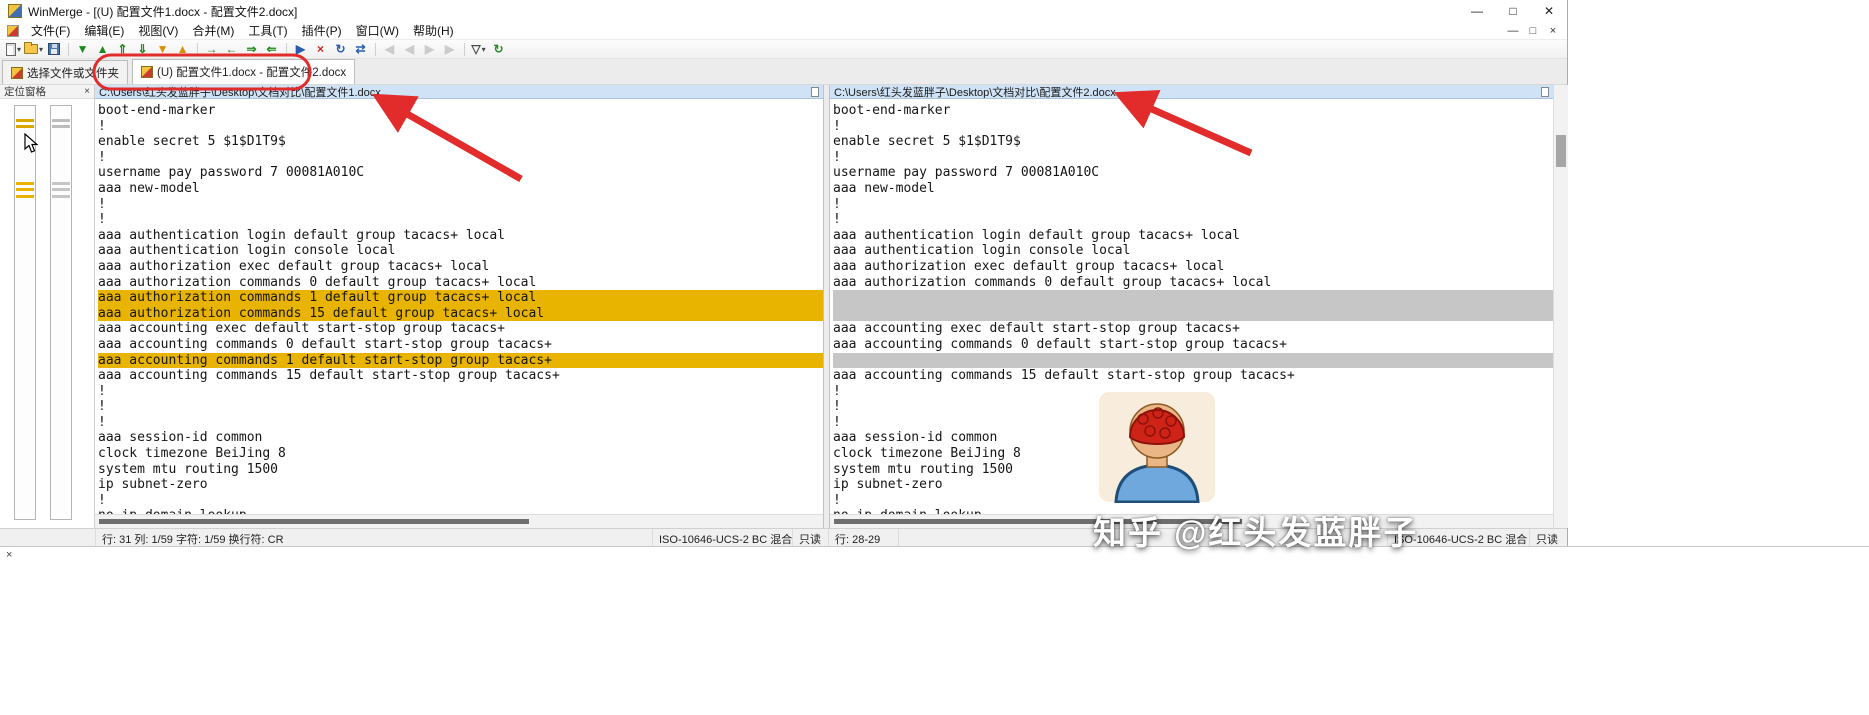  Describe the element at coordinates (82, 49) in the screenshot. I see `next-difference-button: ▼` at that location.